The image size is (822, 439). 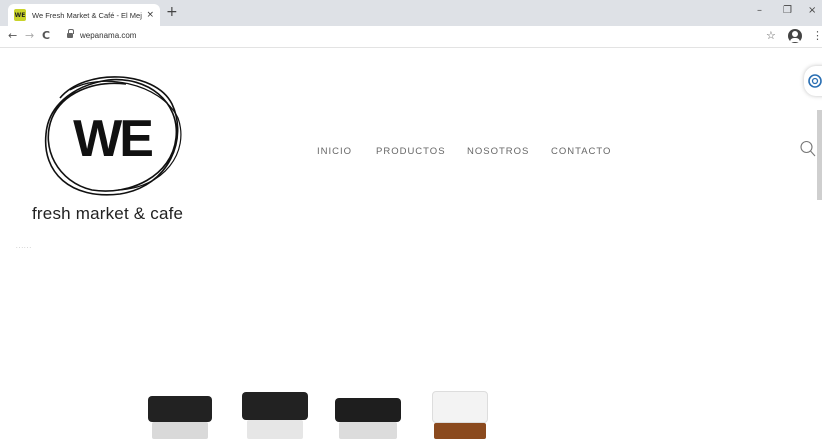 I want to click on search-icon, so click(x=808, y=150).